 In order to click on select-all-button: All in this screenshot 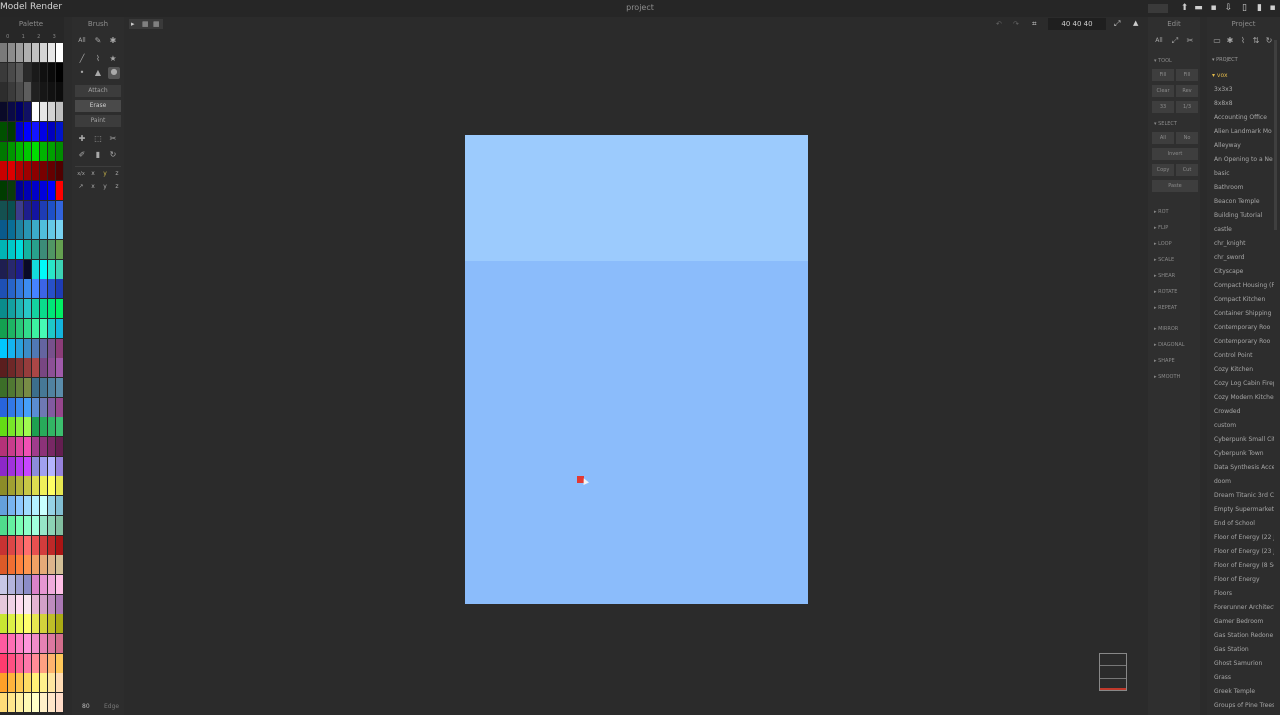, I will do `click(1163, 138)`.